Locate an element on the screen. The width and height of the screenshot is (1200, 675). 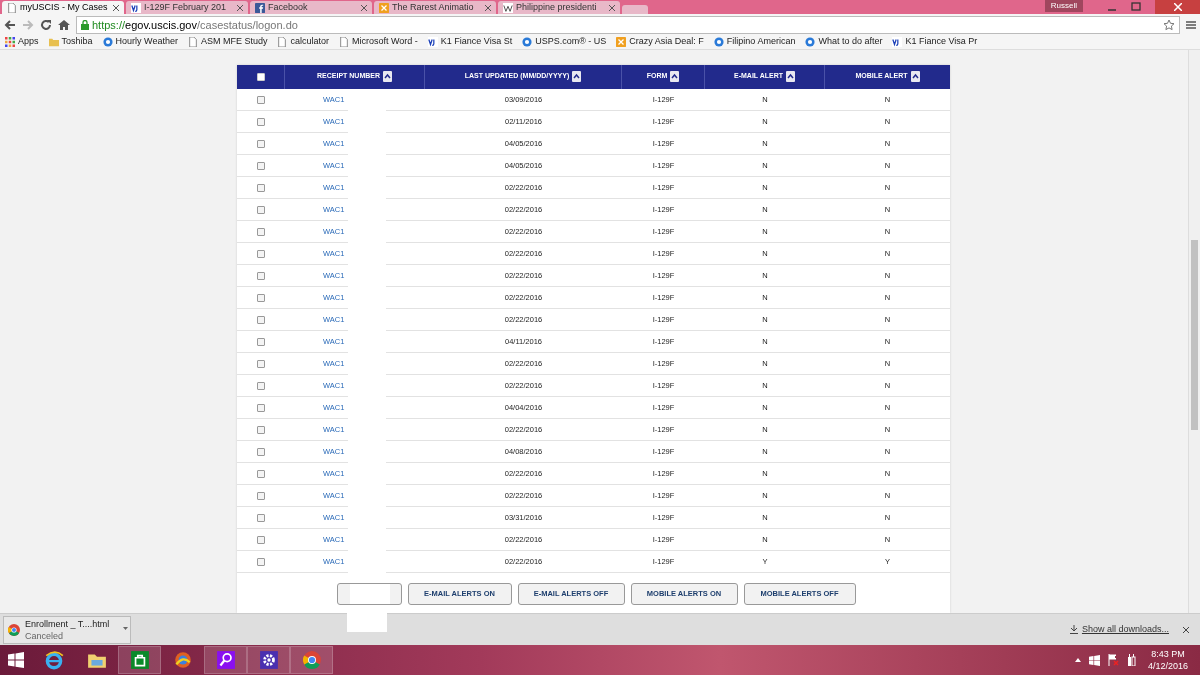
bookmark-star-icon is located at coordinates (1169, 24).